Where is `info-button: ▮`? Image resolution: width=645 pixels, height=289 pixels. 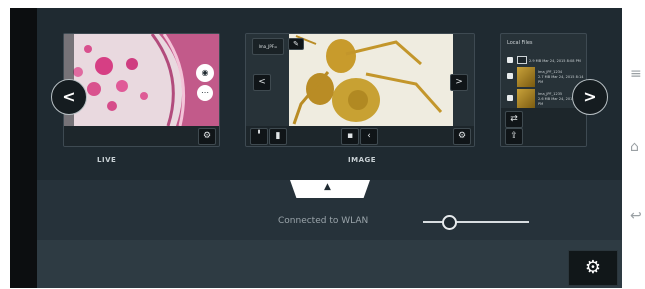 info-button: ▮ is located at coordinates (278, 136).